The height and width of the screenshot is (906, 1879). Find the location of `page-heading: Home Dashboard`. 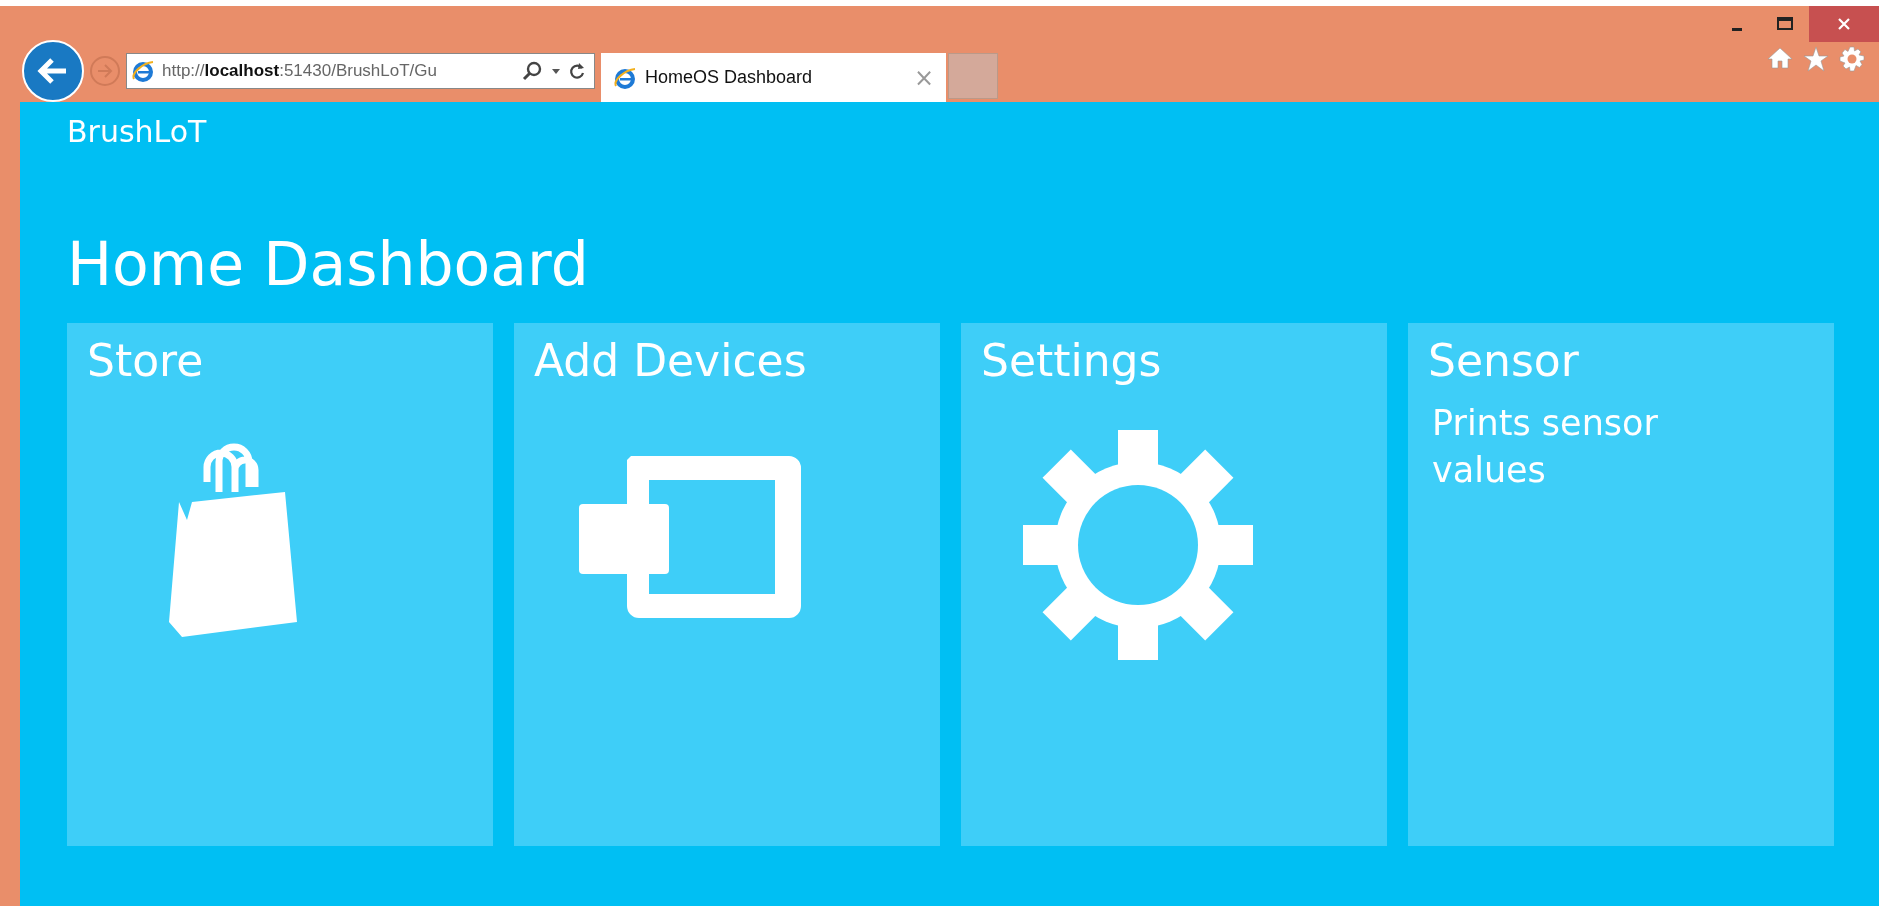

page-heading: Home Dashboard is located at coordinates (328, 264).